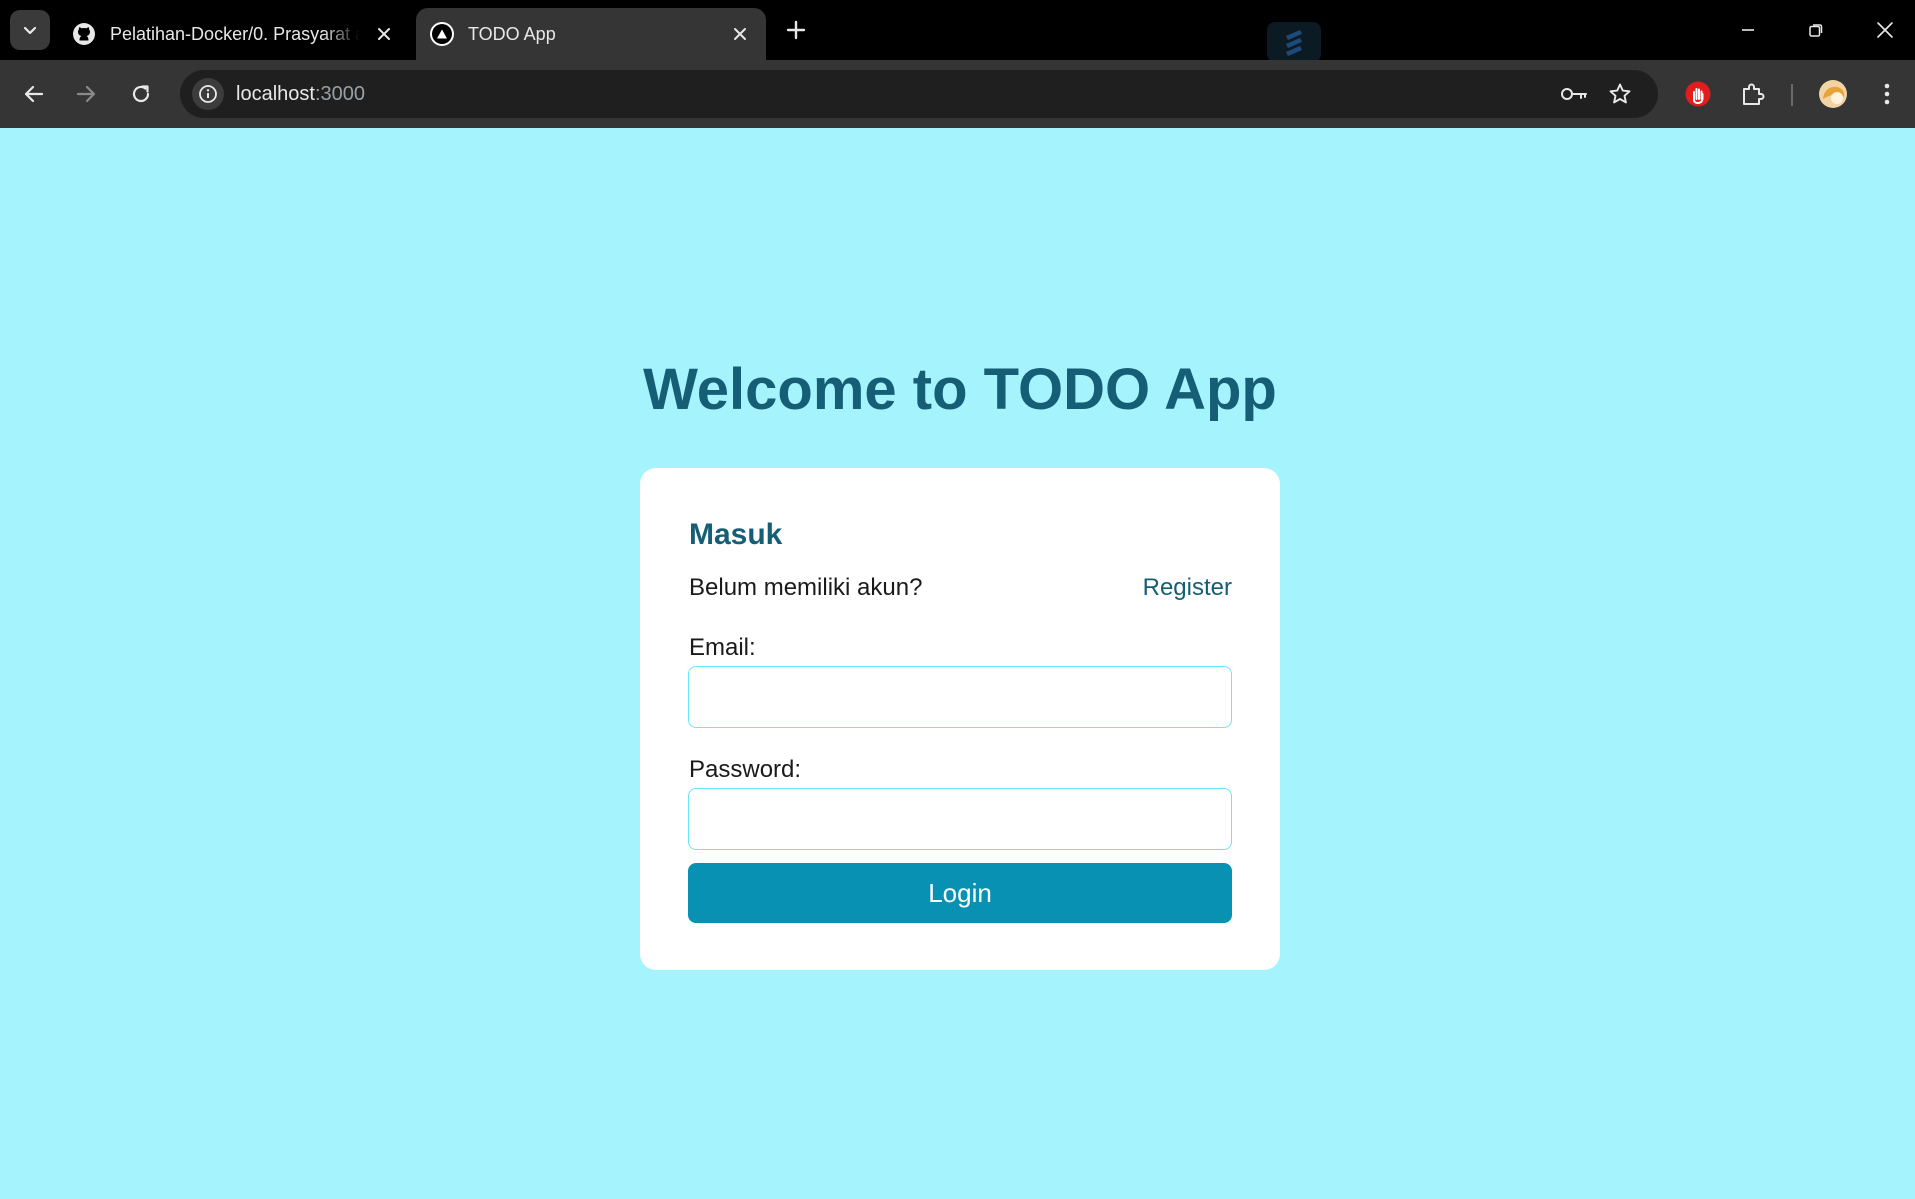 The image size is (1915, 1199). I want to click on tab-search-button, so click(30, 30).